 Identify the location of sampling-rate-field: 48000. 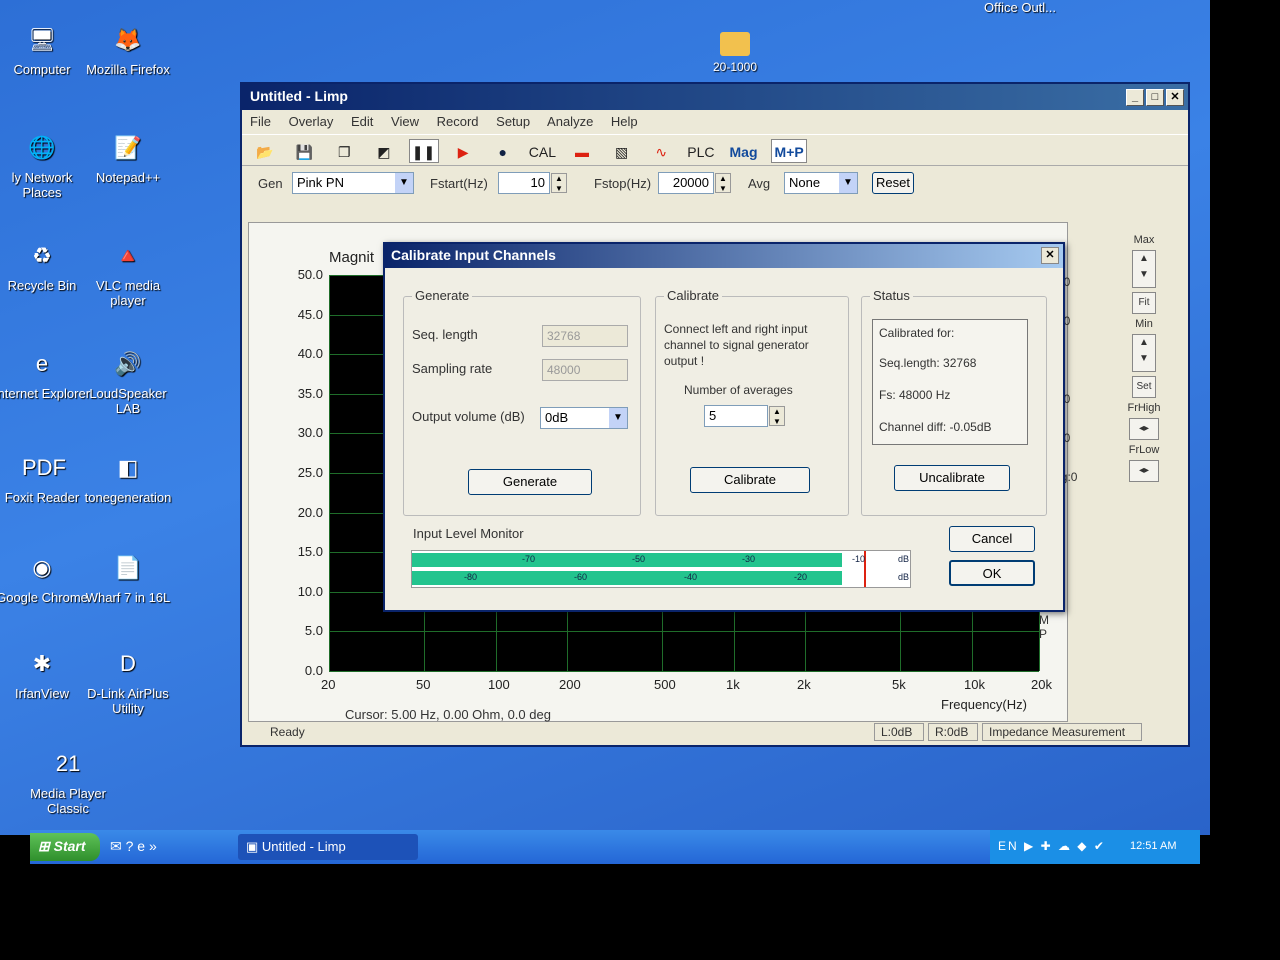
(585, 370).